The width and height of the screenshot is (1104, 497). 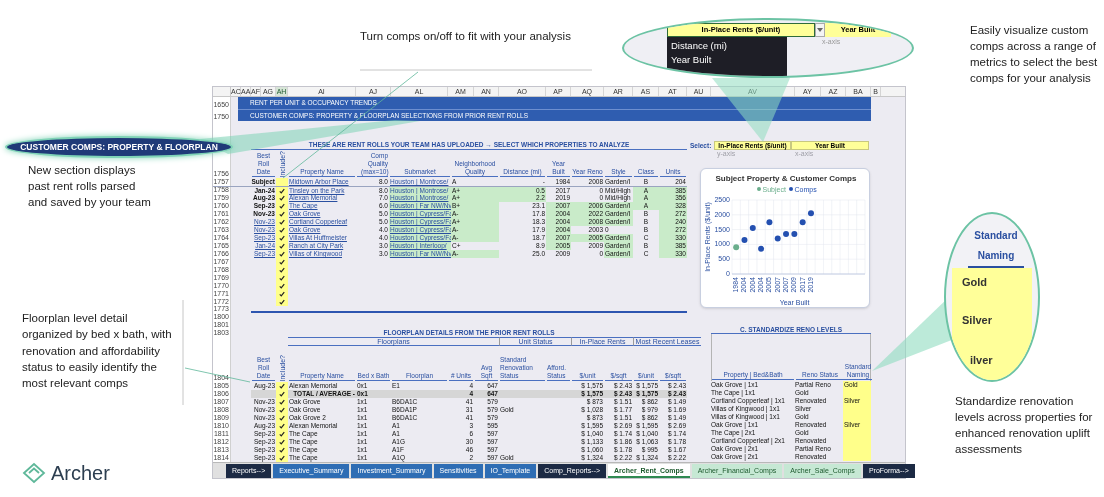 What do you see at coordinates (466, 36) in the screenshot?
I see `callout-text: Turn comps on/off to fit with your analysis` at bounding box center [466, 36].